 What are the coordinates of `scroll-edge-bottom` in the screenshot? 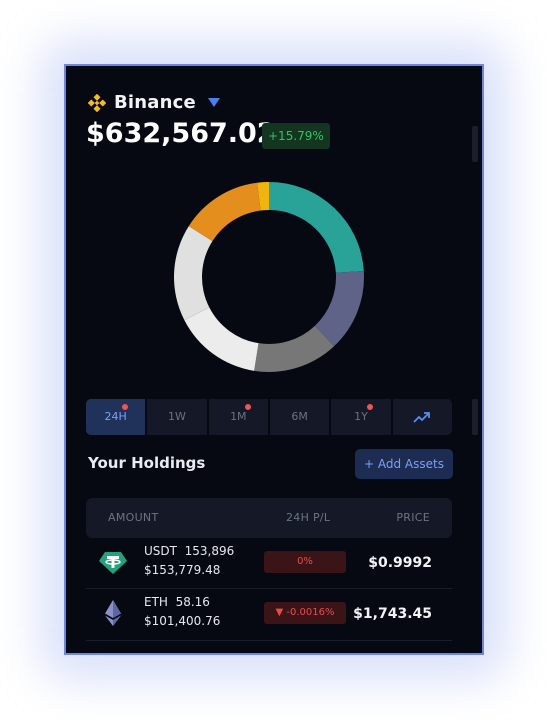 It's located at (475, 417).